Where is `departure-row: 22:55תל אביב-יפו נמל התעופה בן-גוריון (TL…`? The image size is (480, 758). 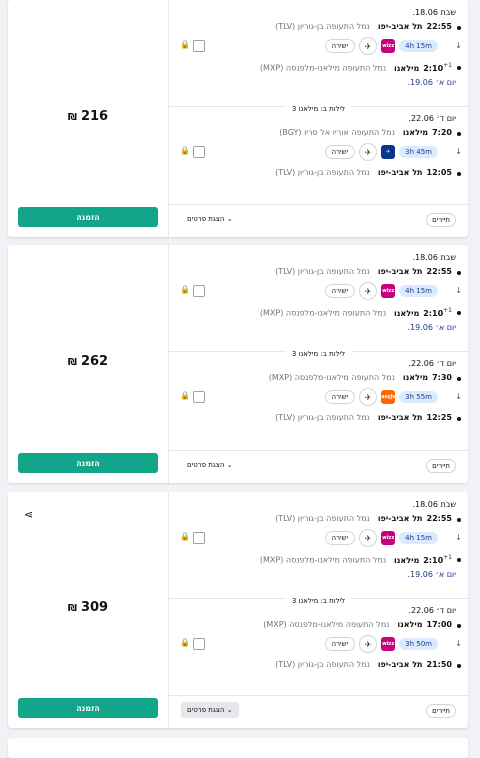
departure-row: 22:55תל אביב-יפו נמל התעופה בן-גוריון (TL… is located at coordinates (363, 271).